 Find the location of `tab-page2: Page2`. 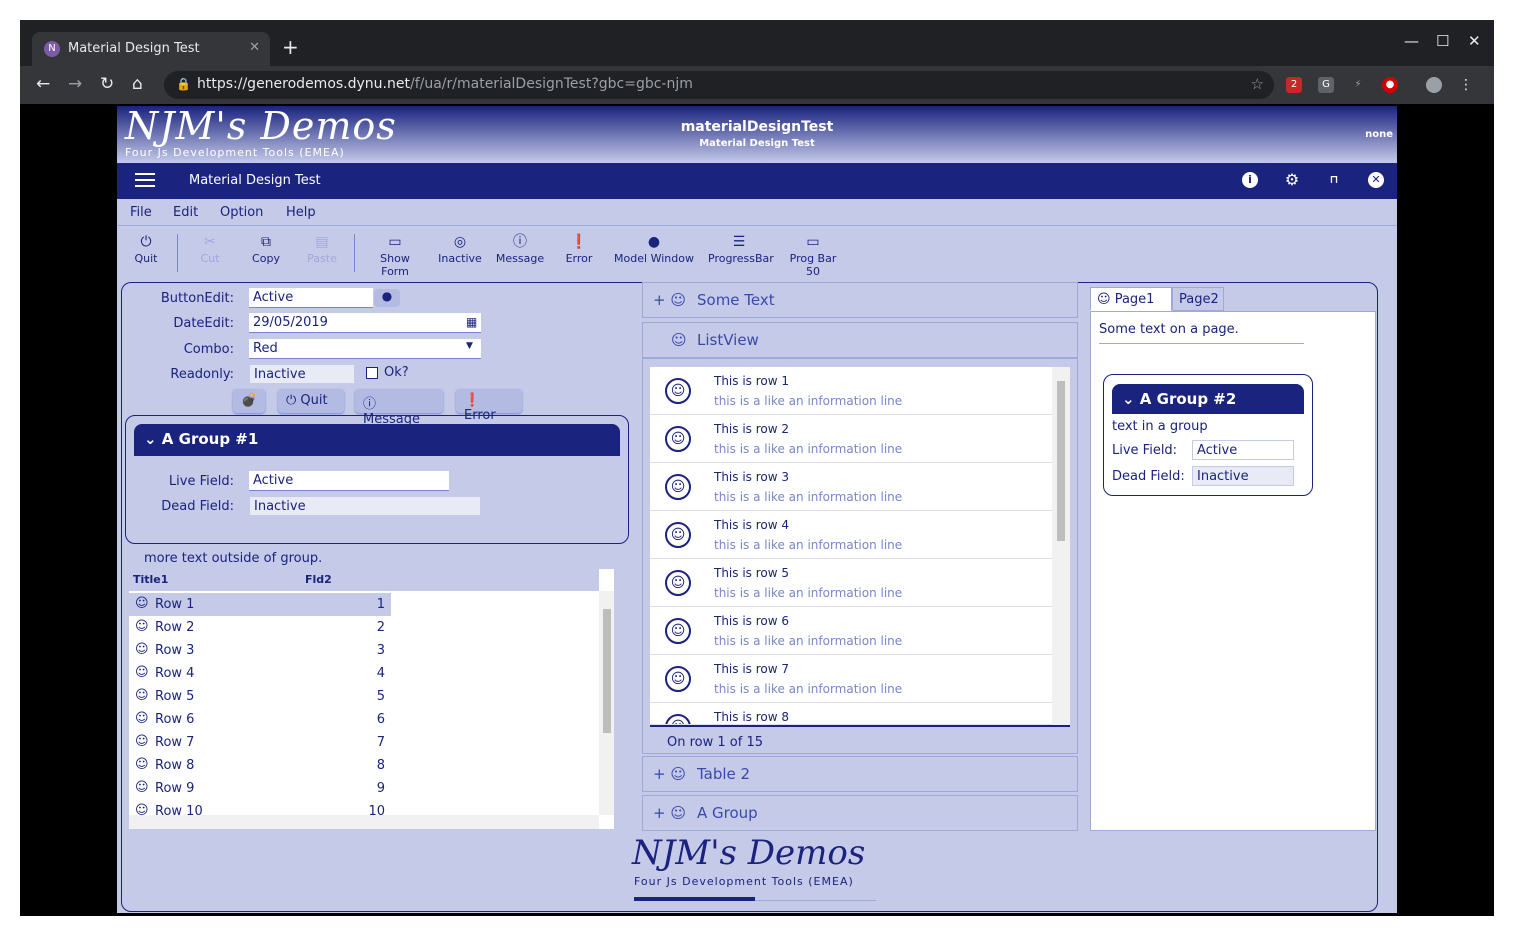

tab-page2: Page2 is located at coordinates (1198, 299).